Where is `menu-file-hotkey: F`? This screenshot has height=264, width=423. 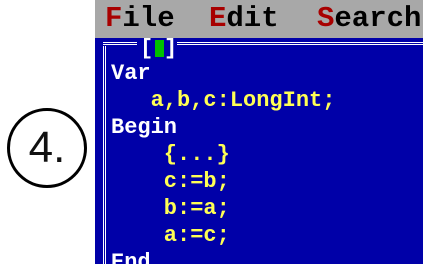 menu-file-hotkey: F is located at coordinates (114, 18).